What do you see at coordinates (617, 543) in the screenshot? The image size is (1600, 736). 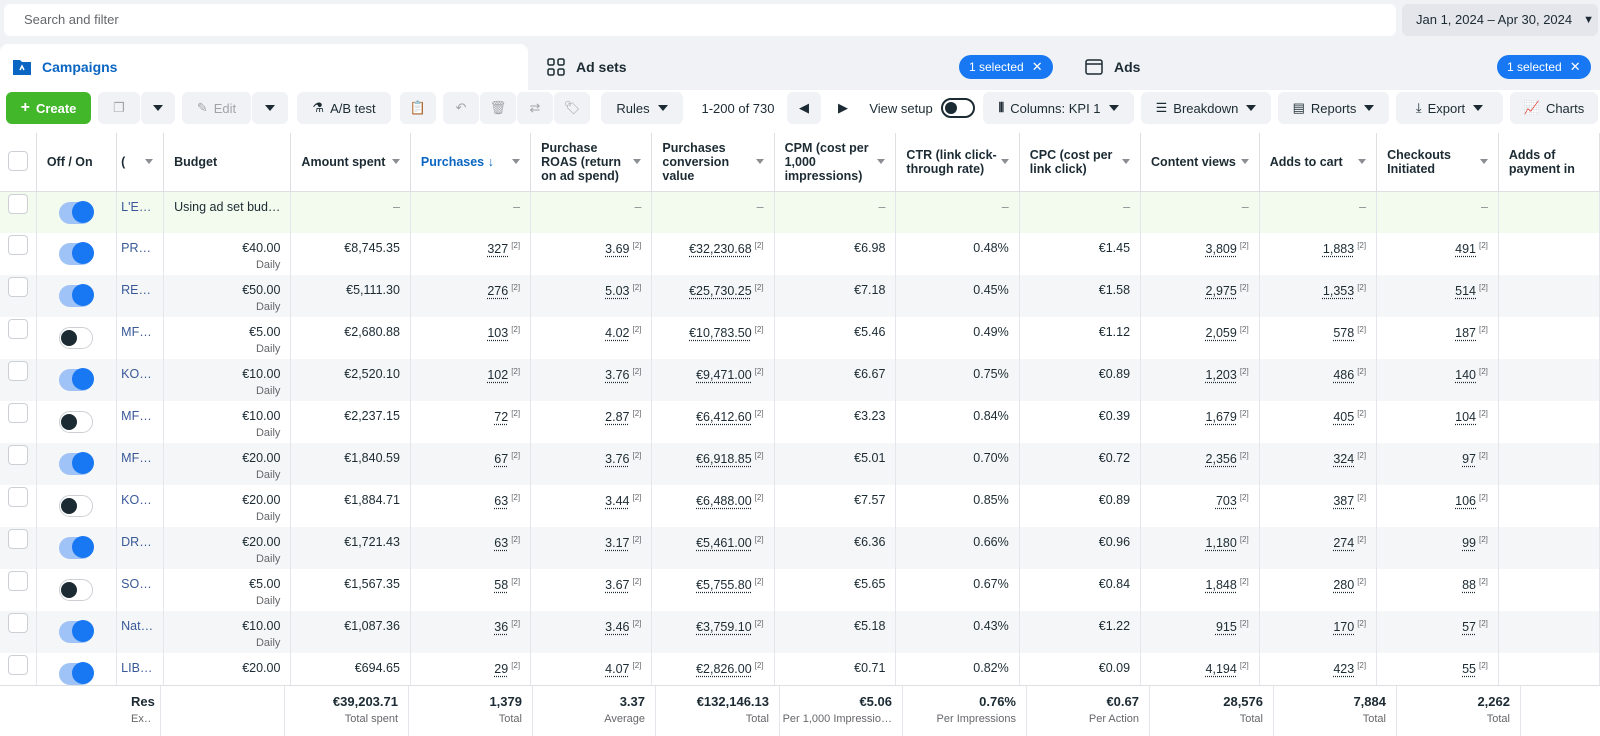 I see `roas-cell-value: 3.17` at bounding box center [617, 543].